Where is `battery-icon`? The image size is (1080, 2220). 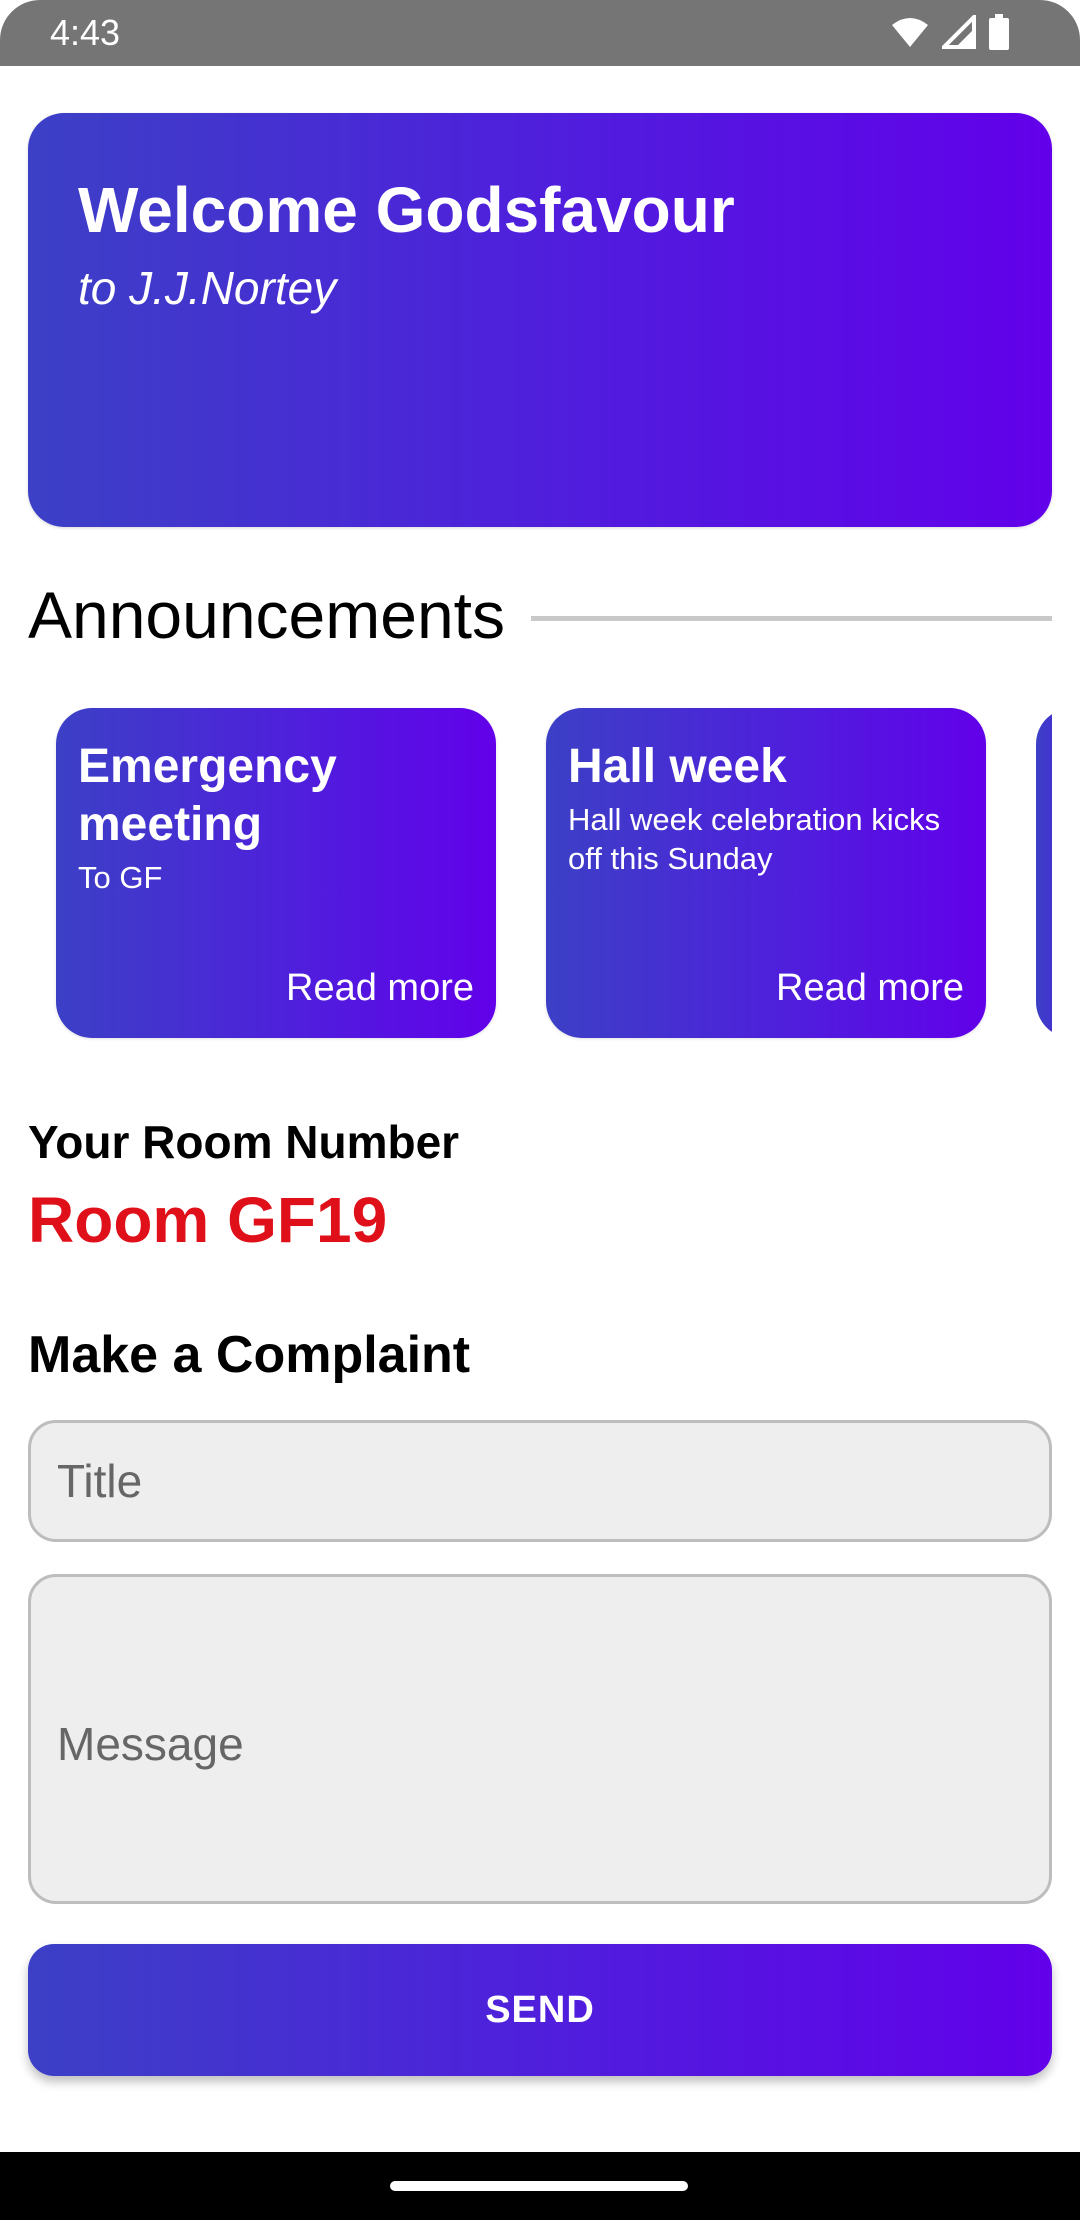
battery-icon is located at coordinates (999, 32).